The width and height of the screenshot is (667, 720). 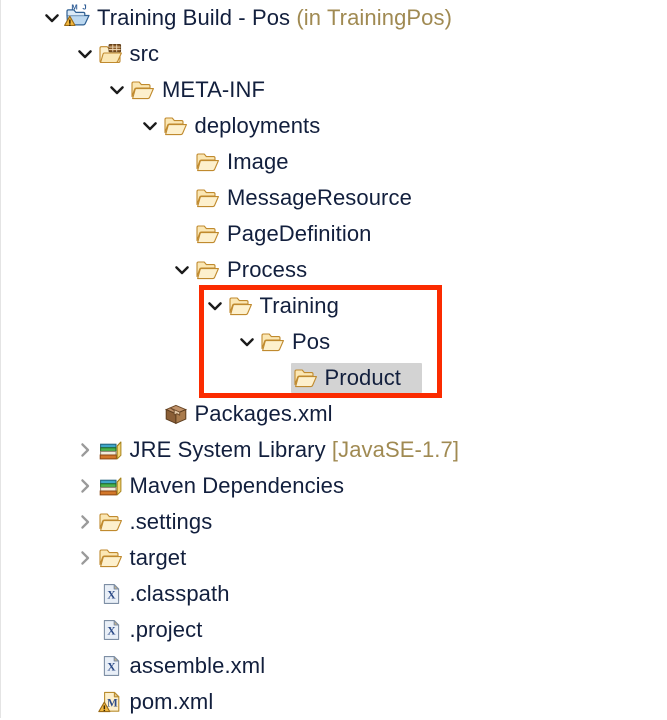 I want to click on tree-row-jre-system-library: JRE System Library [JavaSE-1.7], so click(x=334, y=450).